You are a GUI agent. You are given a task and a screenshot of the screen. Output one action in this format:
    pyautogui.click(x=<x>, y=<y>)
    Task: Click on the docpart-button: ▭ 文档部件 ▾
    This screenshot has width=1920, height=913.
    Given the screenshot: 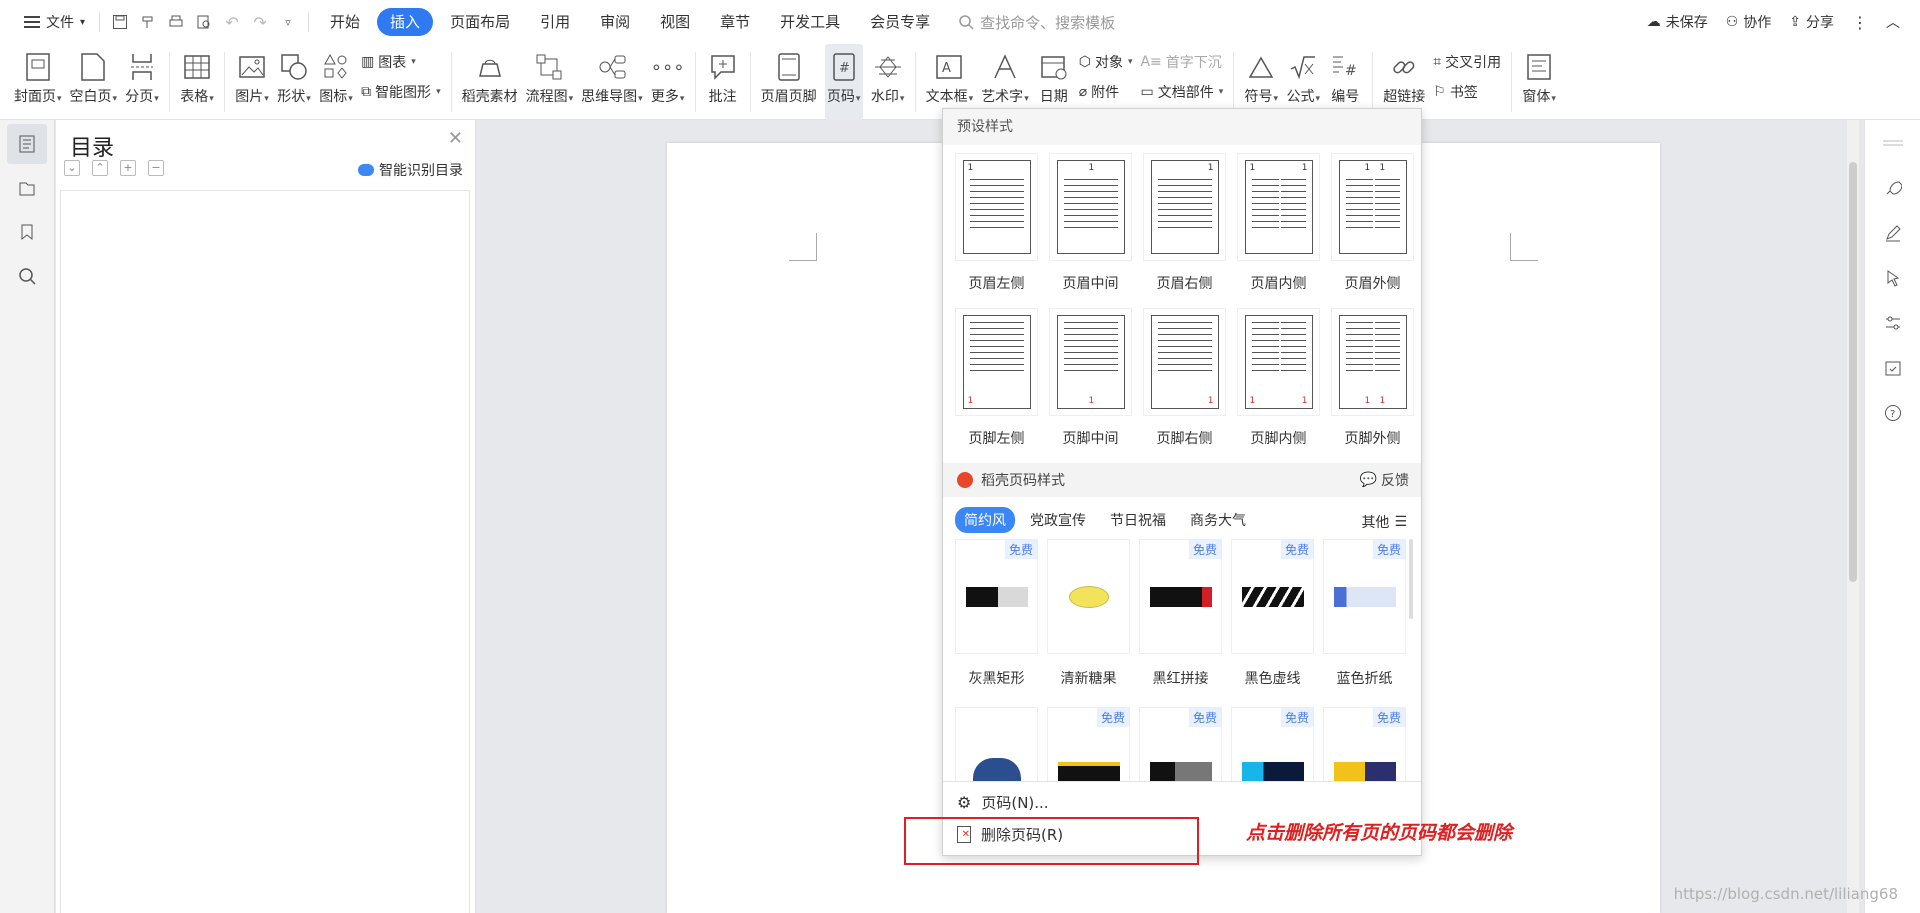 What is the action you would take?
    pyautogui.click(x=1181, y=92)
    